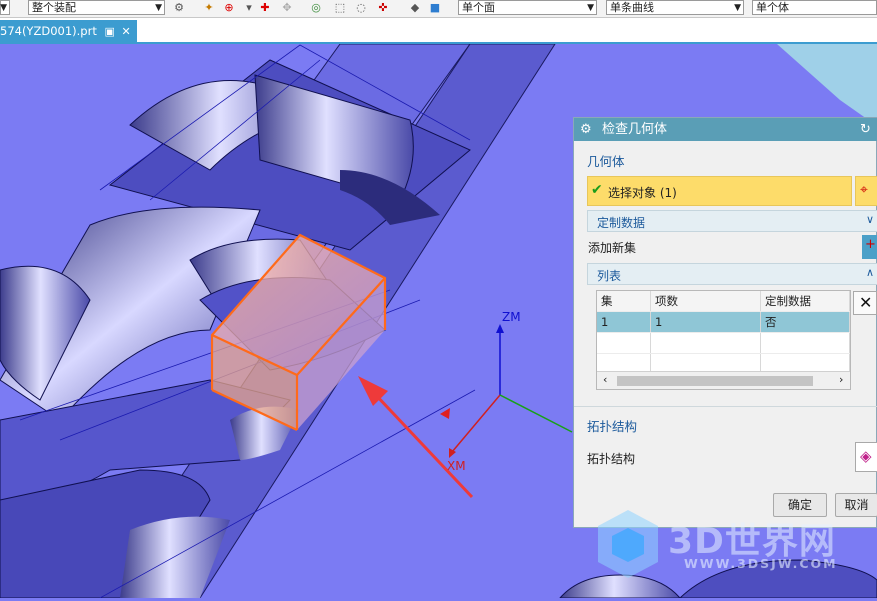  What do you see at coordinates (478, 7) in the screenshot?
I see `face-rule-value: 单个面` at bounding box center [478, 7].